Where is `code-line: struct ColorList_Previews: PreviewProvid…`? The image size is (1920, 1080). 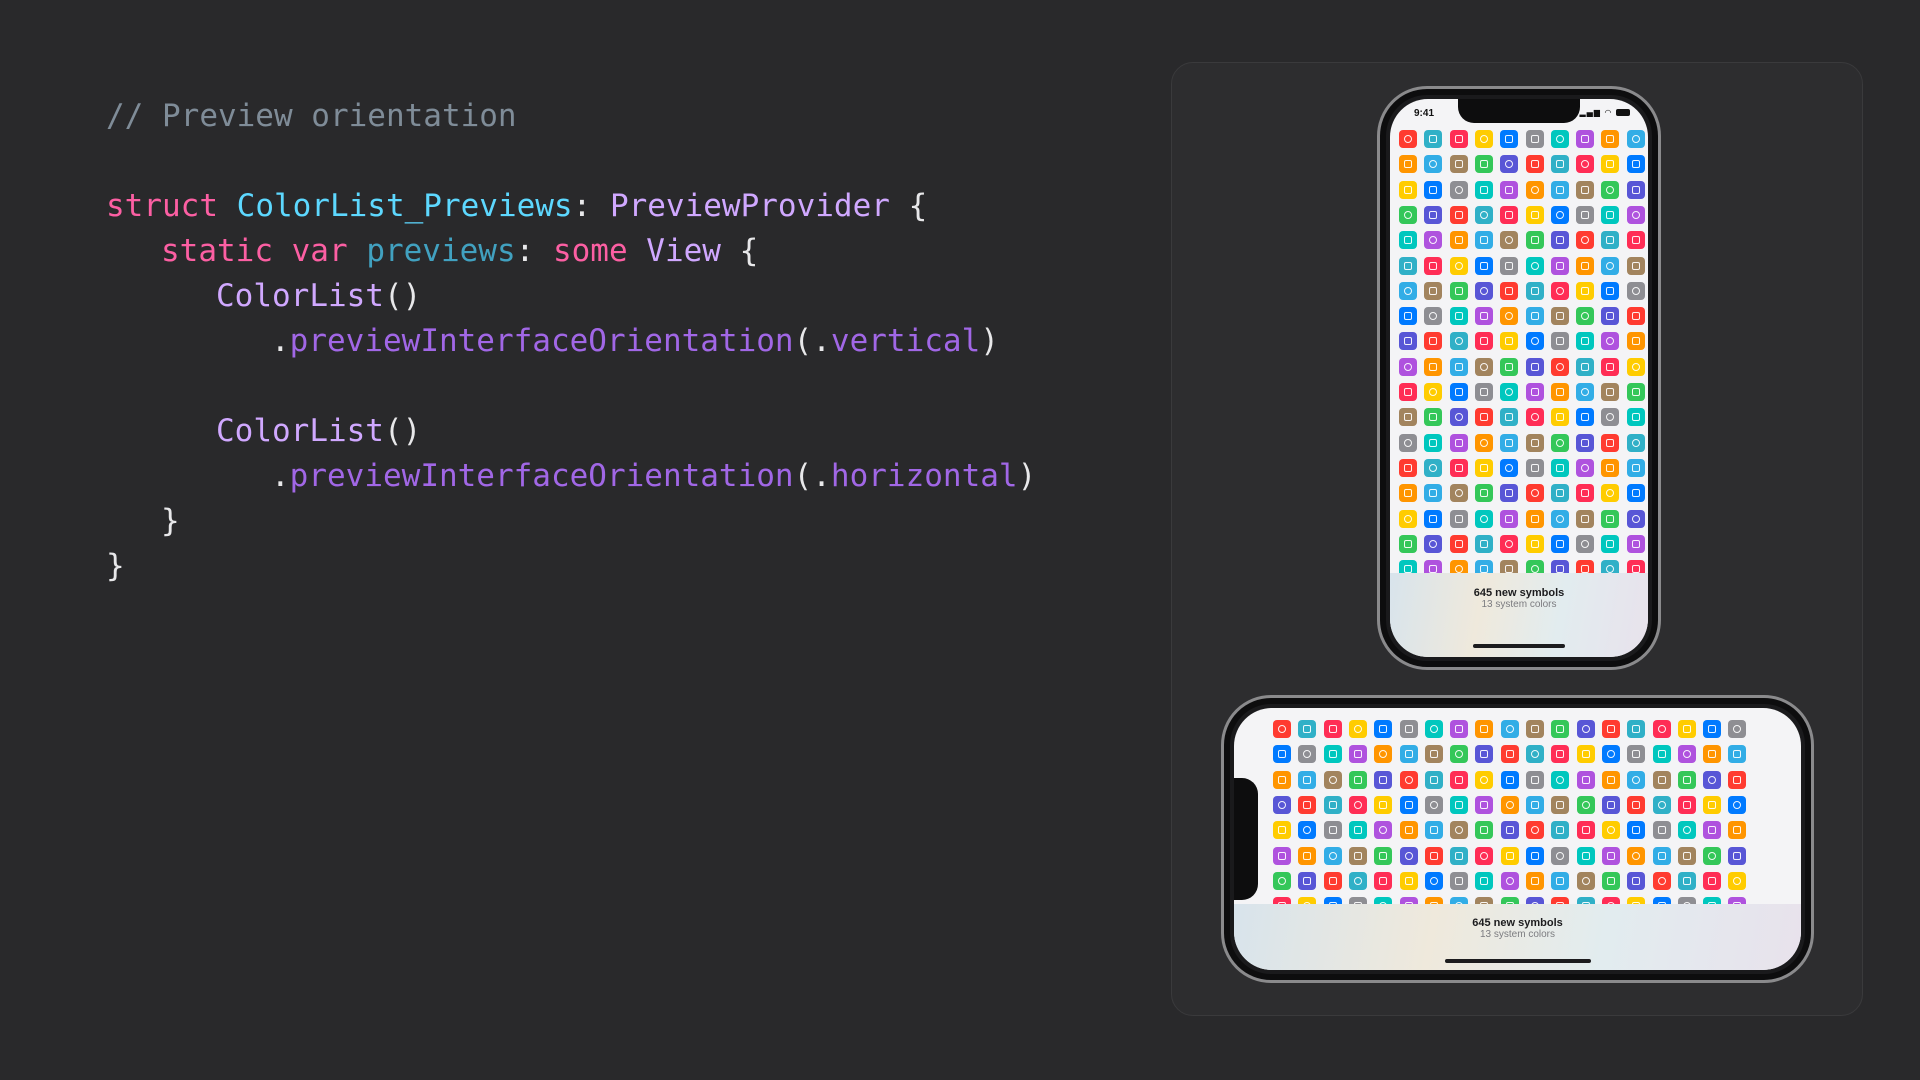
code-line: struct ColorList_Previews: PreviewProvid… is located at coordinates (516, 206).